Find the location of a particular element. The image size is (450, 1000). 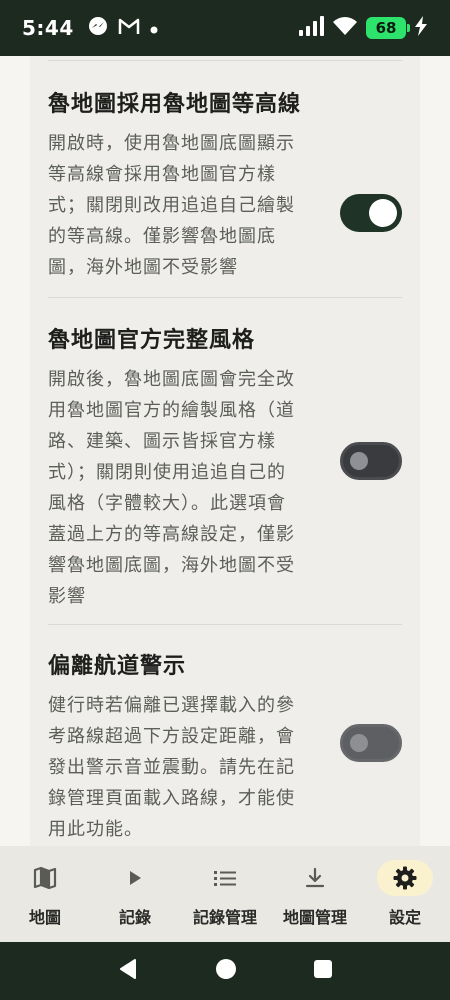

gear-icon is located at coordinates (405, 878).